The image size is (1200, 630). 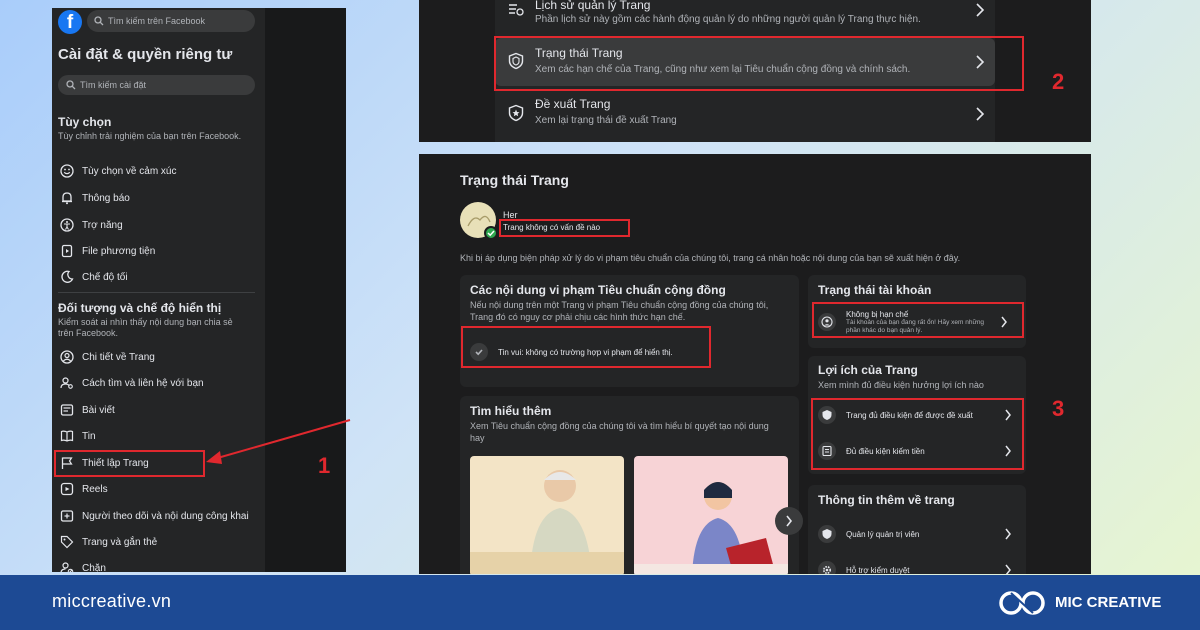 I want to click on row-title: Đề xuất Trang, so click(x=573, y=104).